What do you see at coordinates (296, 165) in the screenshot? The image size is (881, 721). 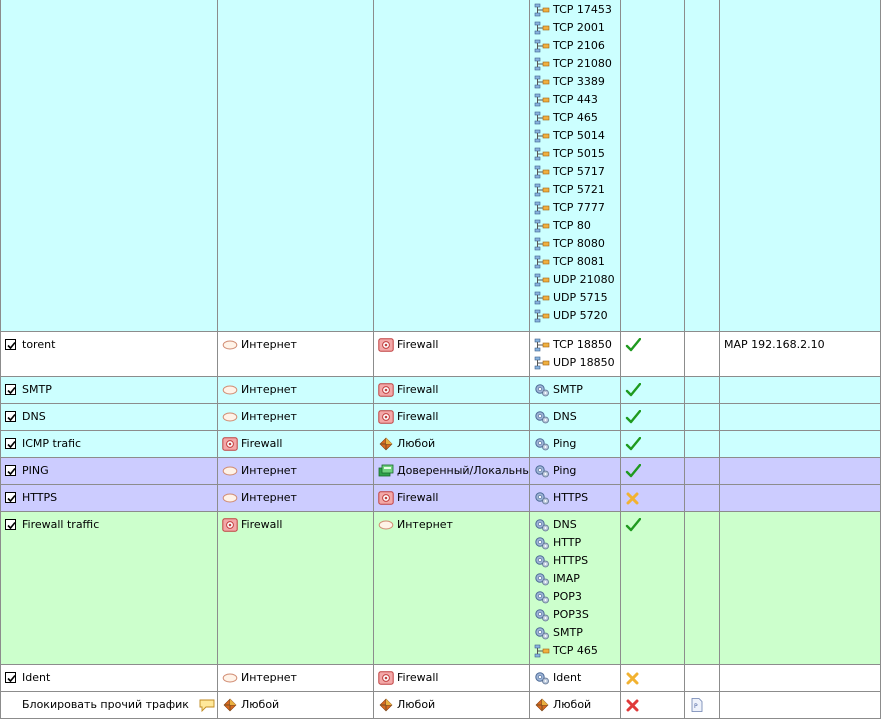 I see `rule-source-cell` at bounding box center [296, 165].